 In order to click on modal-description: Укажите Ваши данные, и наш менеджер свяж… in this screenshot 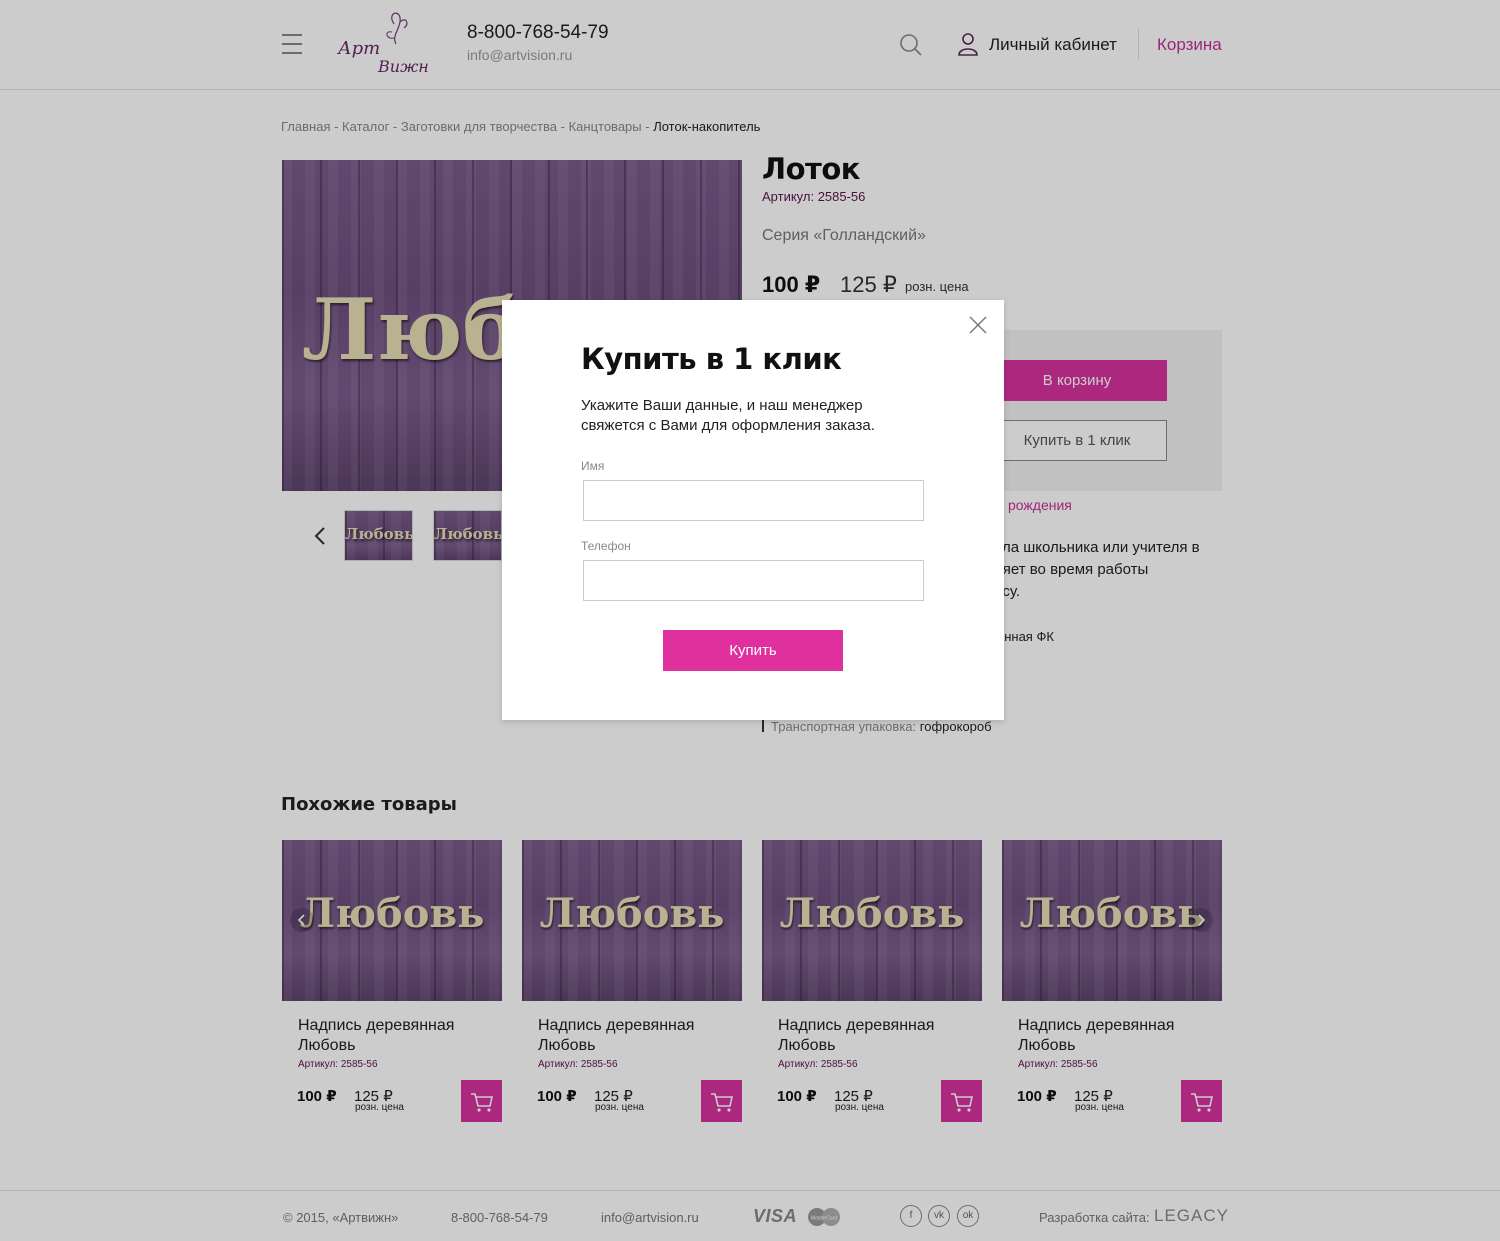, I will do `click(728, 415)`.